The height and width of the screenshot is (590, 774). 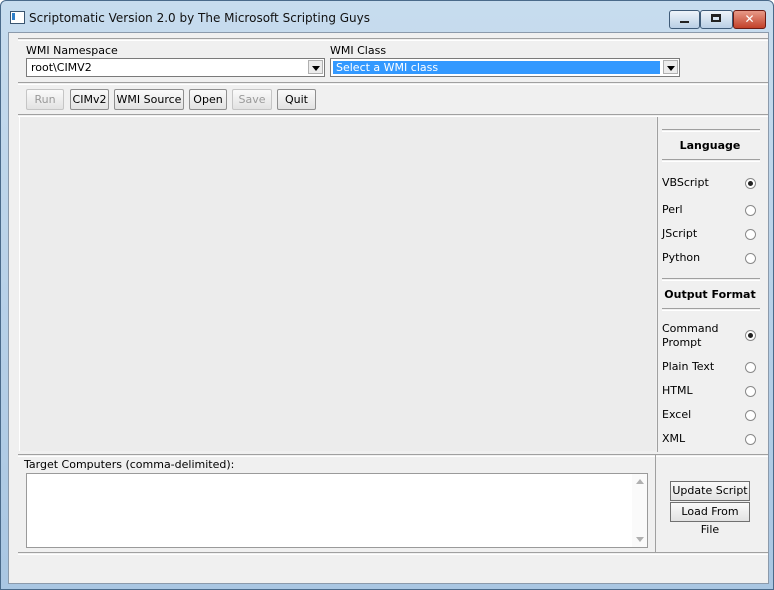 I want to click on close-icon: ✕, so click(x=749, y=19).